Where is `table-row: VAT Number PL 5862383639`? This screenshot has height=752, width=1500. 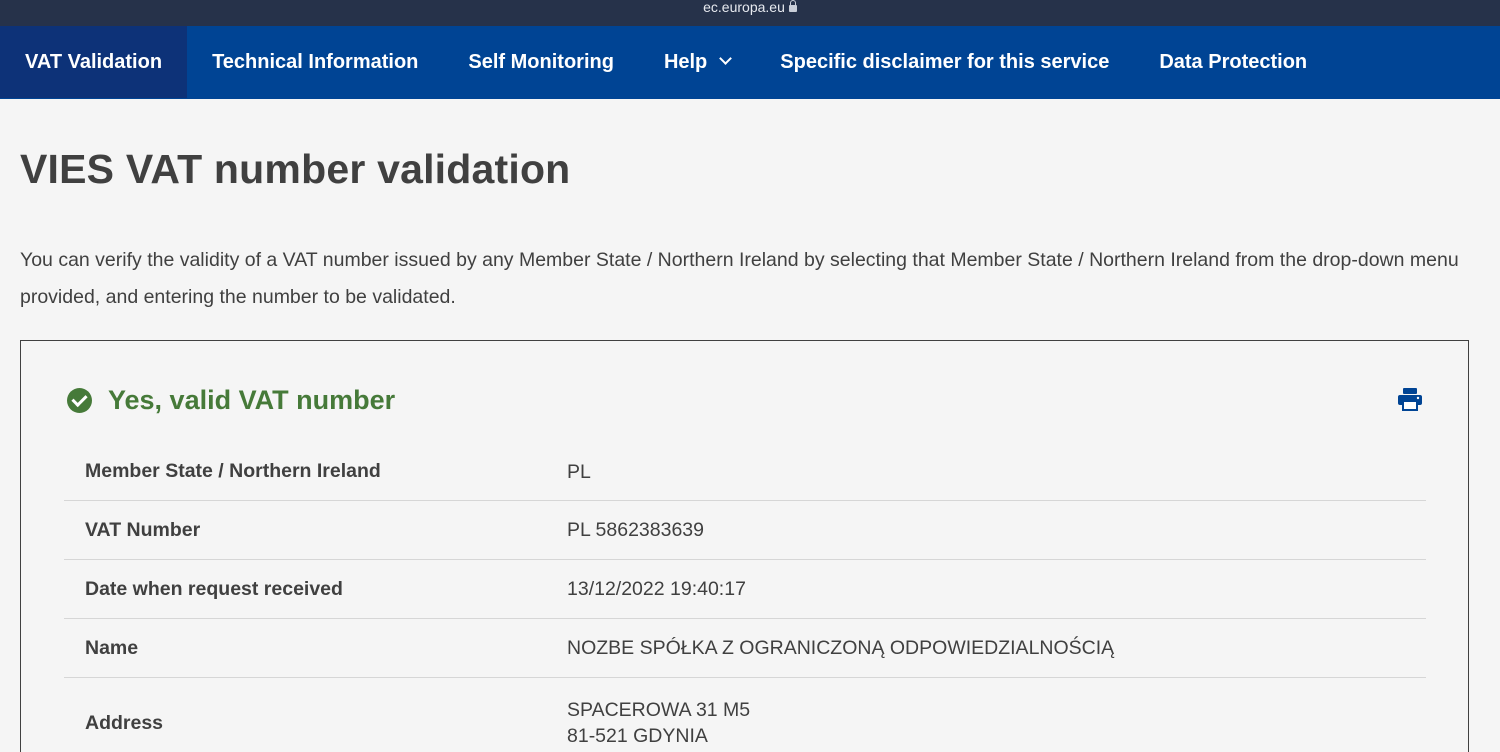 table-row: VAT Number PL 5862383639 is located at coordinates (745, 530).